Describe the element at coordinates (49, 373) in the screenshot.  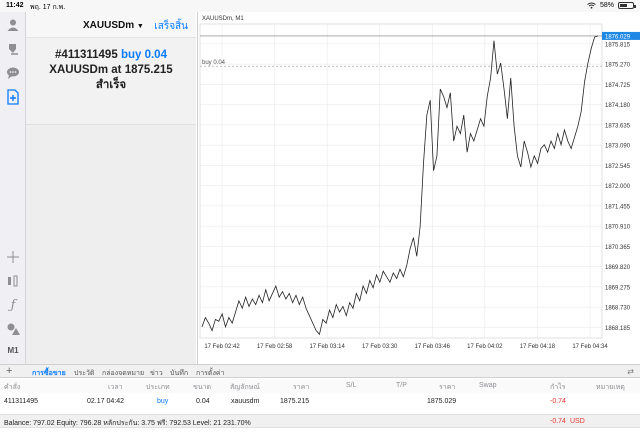
I see `tab-trade: การซื้อขาย` at that location.